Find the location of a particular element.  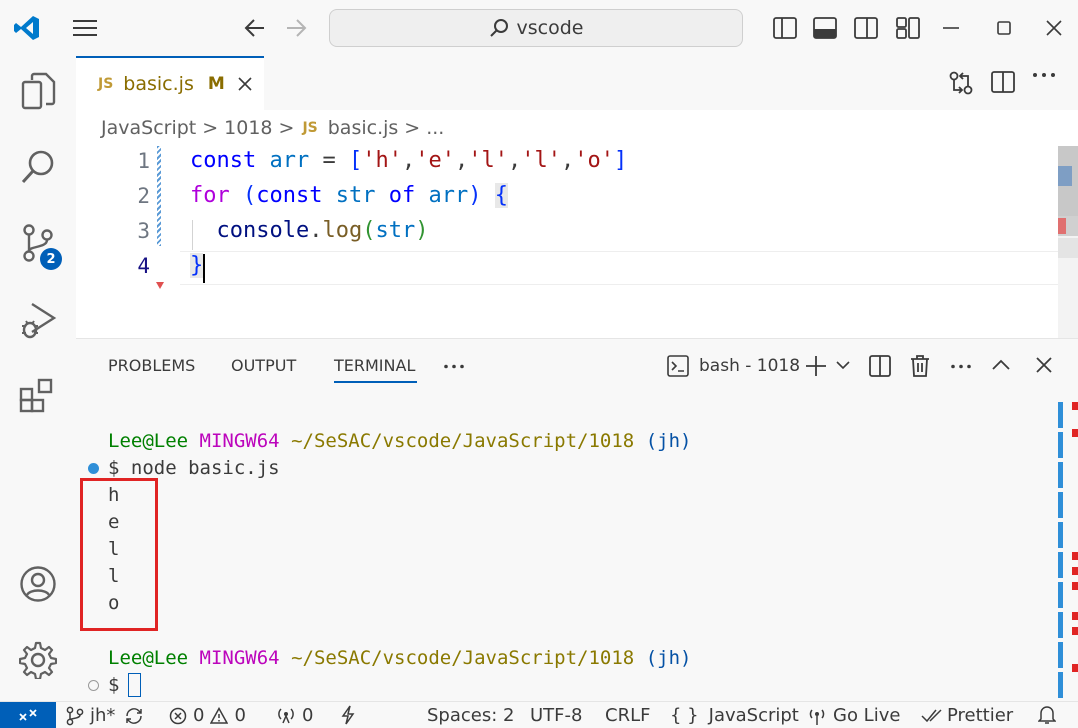

trash-icon is located at coordinates (920, 366).